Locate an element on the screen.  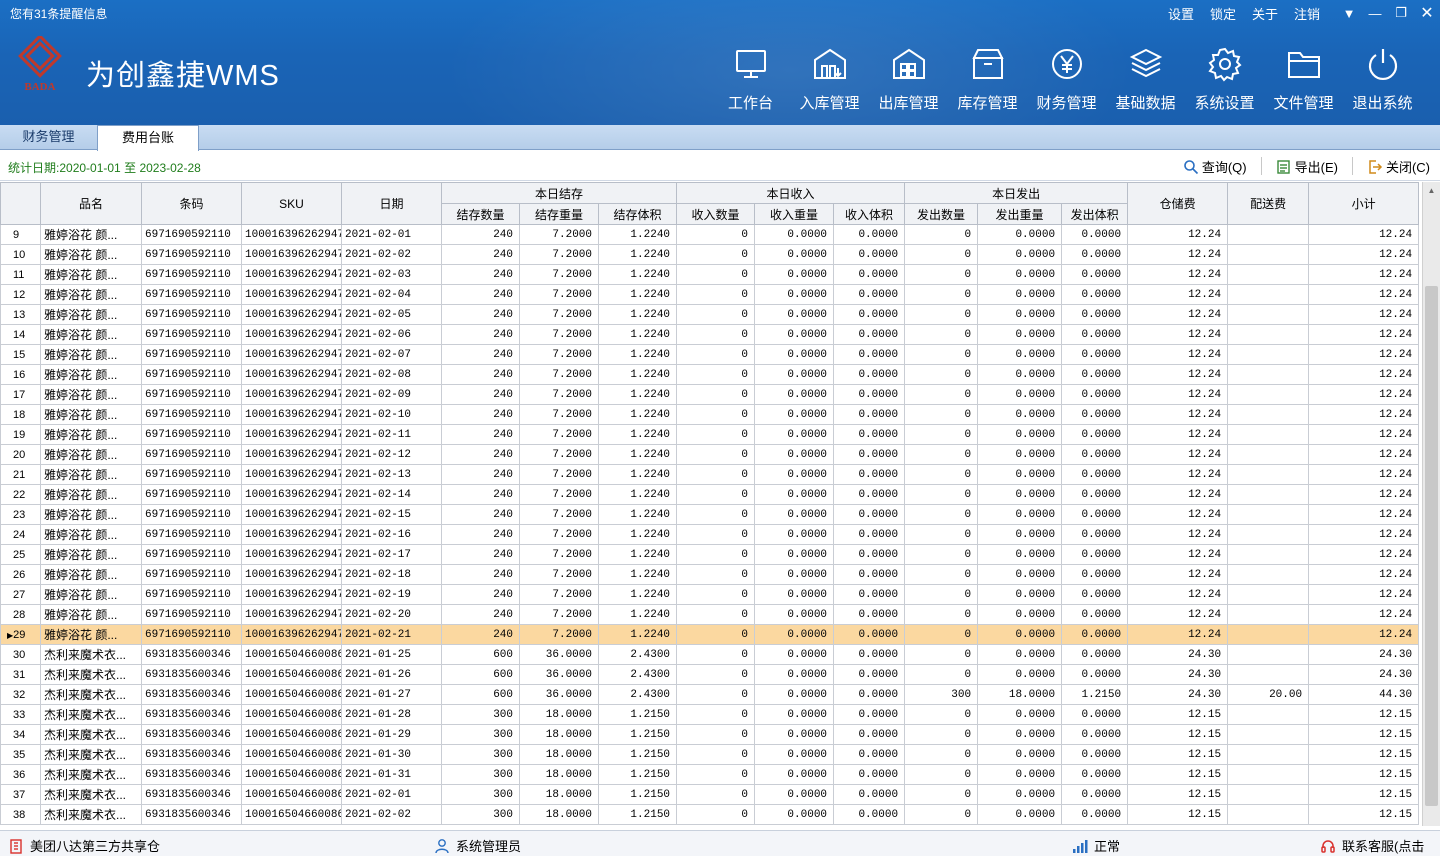
cell-date: 2021-01-29 is located at coordinates (391, 734).